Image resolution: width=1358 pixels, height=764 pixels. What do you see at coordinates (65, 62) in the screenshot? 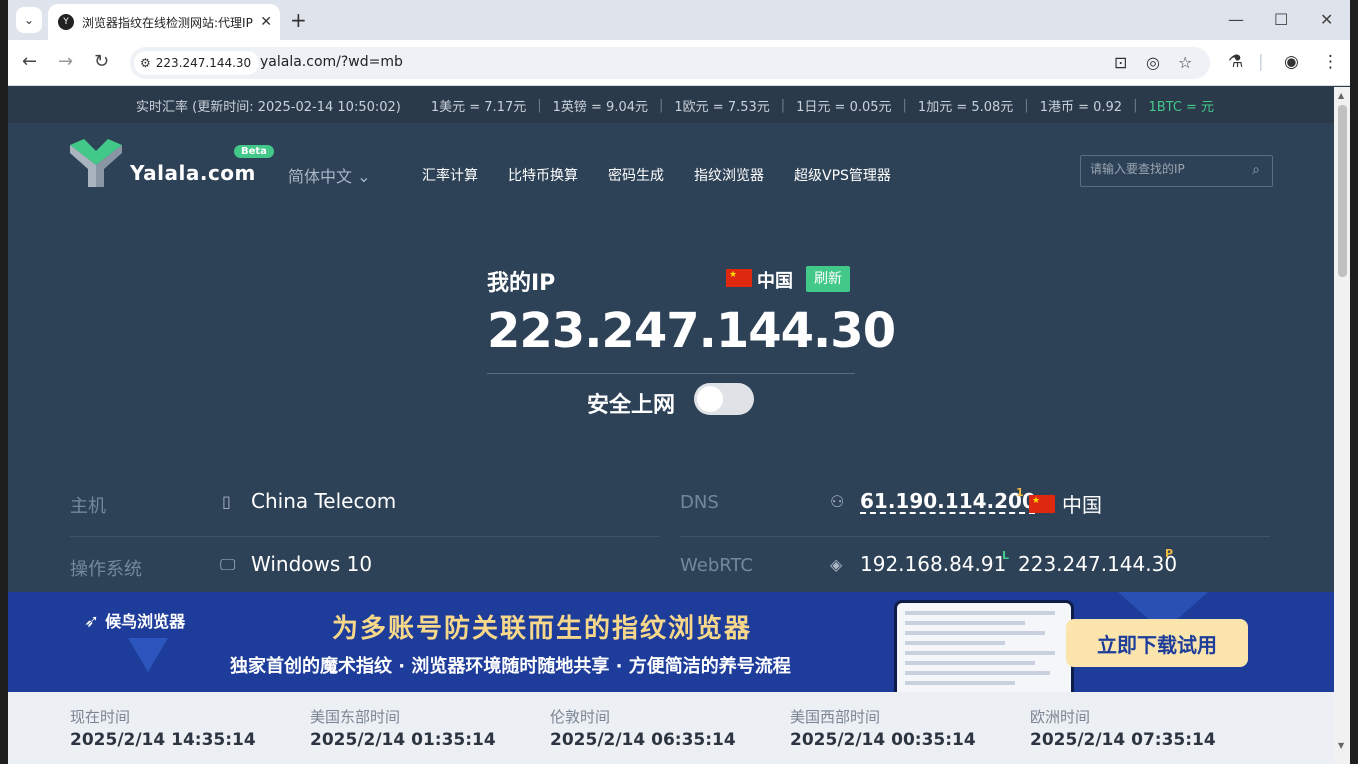
I see `forward-button: →` at bounding box center [65, 62].